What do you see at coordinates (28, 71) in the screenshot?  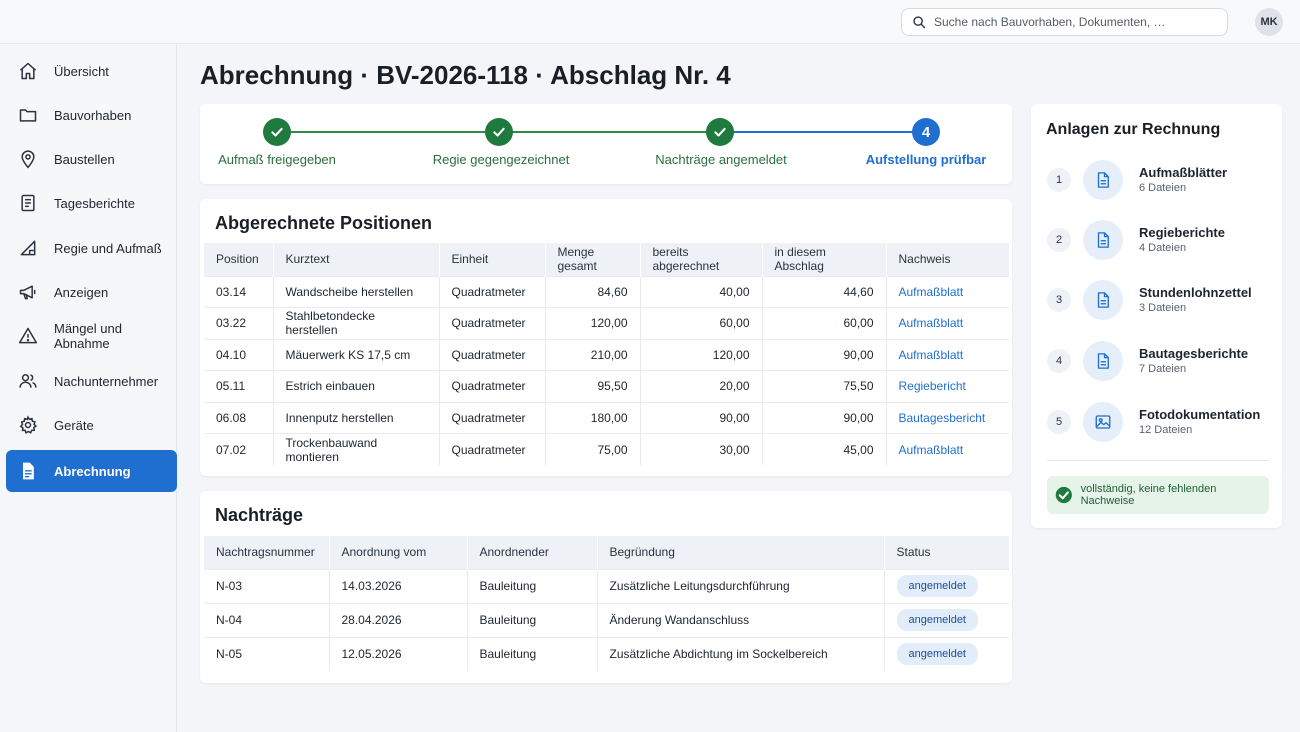 I see `home-icon` at bounding box center [28, 71].